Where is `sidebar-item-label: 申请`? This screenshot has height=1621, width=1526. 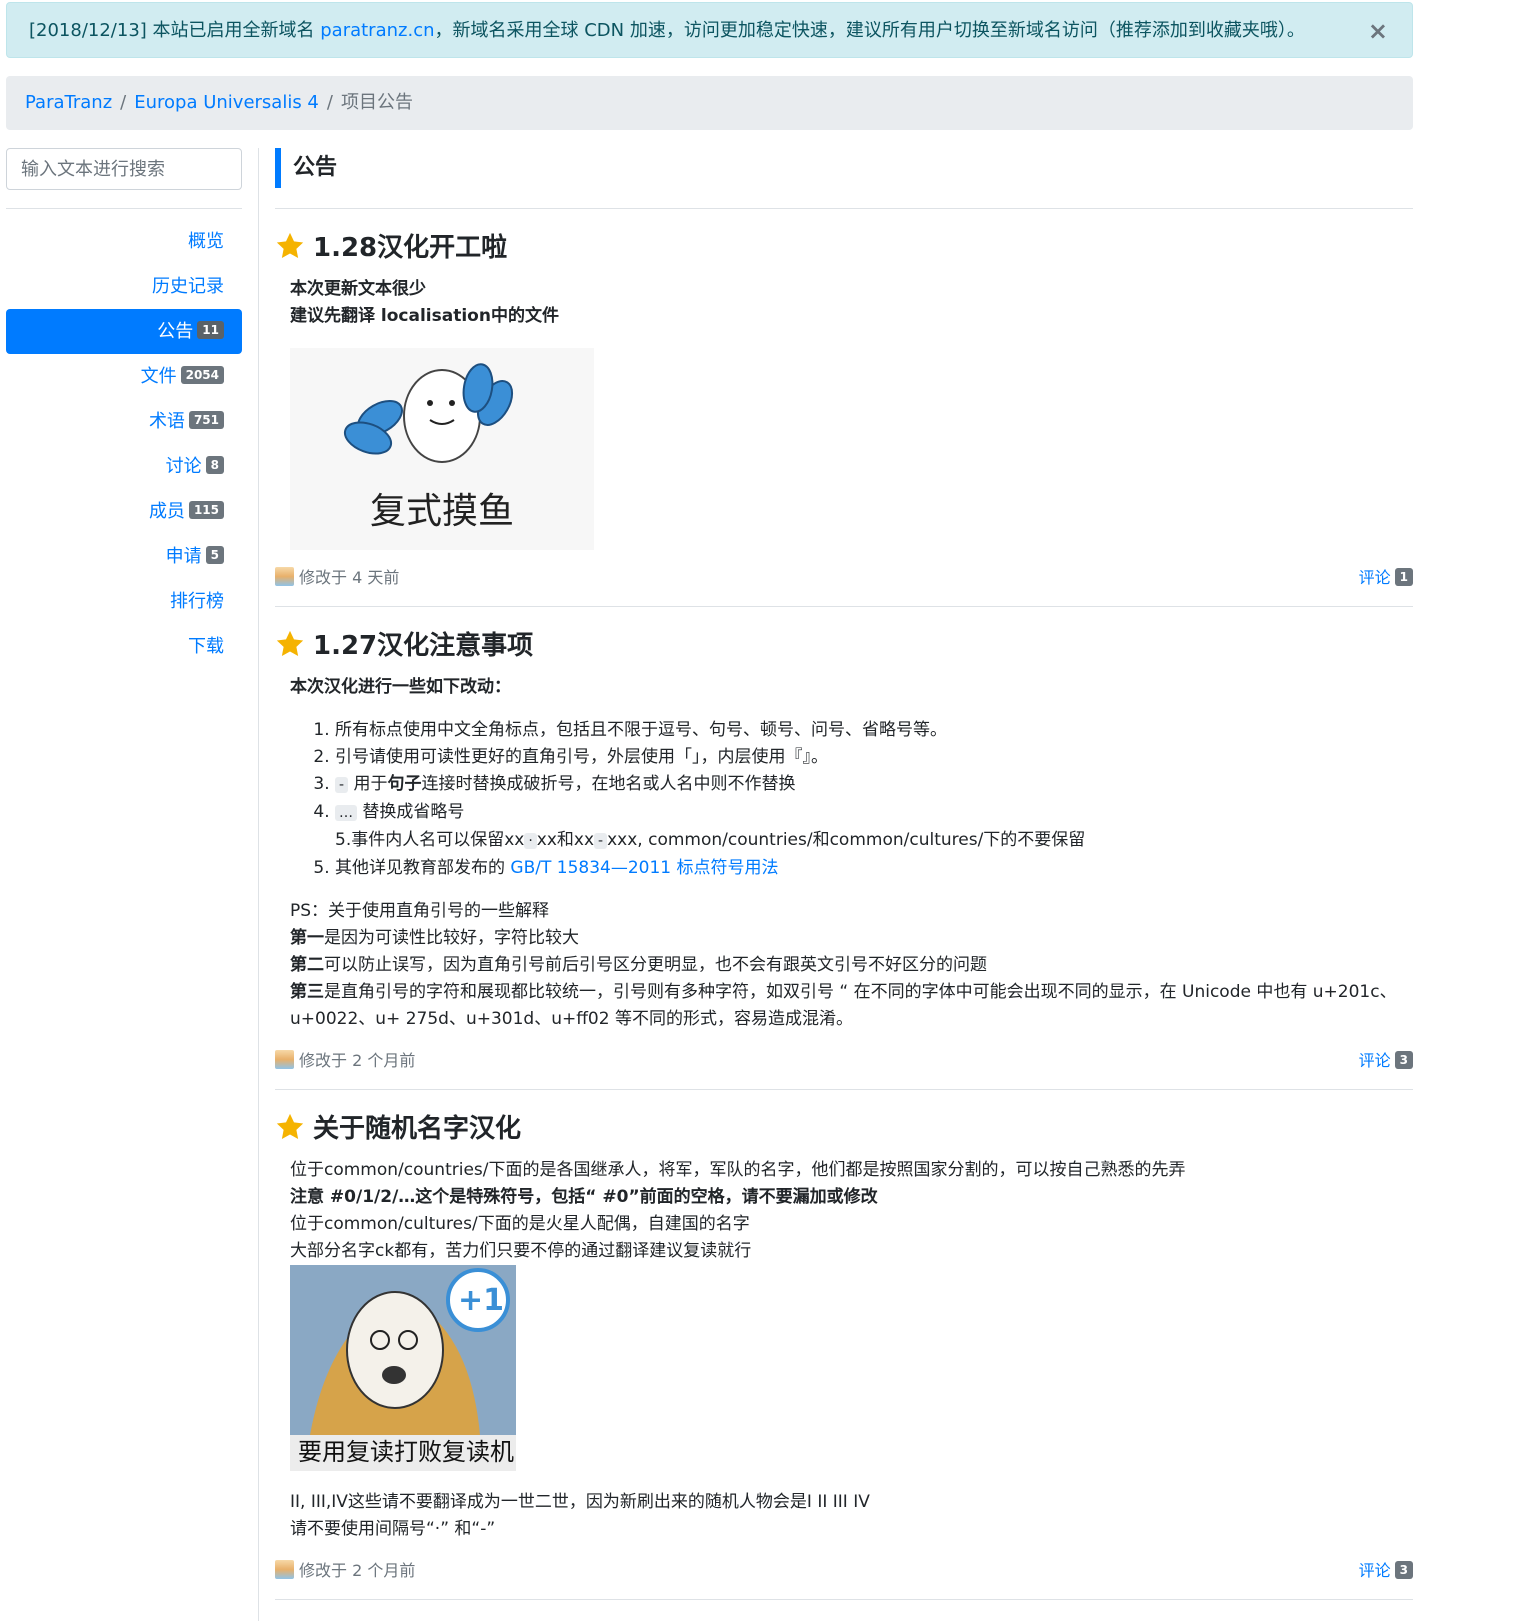
sidebar-item-label: 申请 is located at coordinates (183, 556).